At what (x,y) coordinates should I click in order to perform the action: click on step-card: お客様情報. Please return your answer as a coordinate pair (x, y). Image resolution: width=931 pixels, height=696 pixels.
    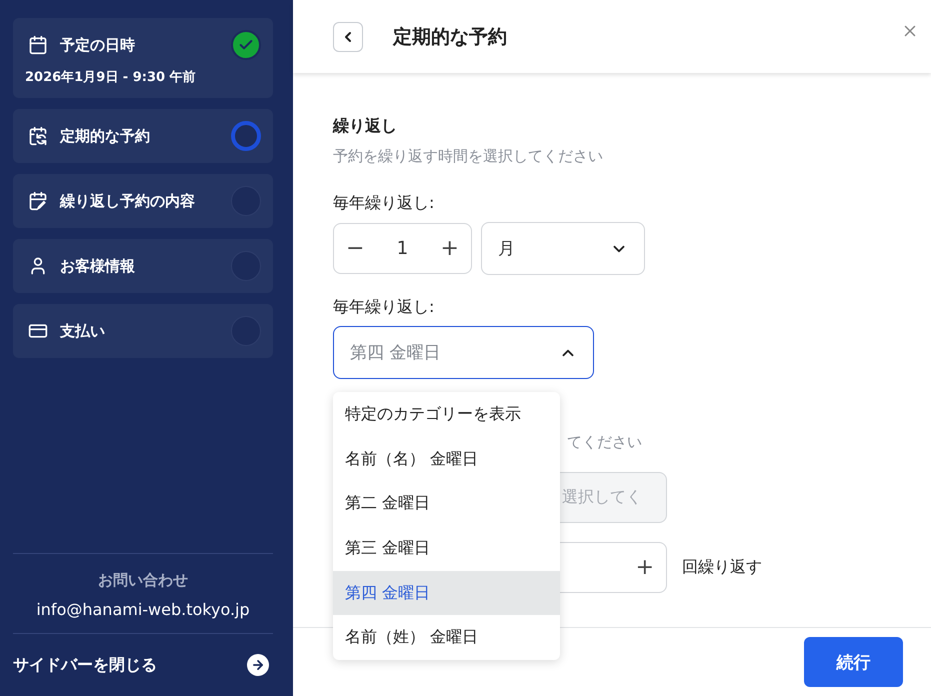
    Looking at the image, I should click on (143, 266).